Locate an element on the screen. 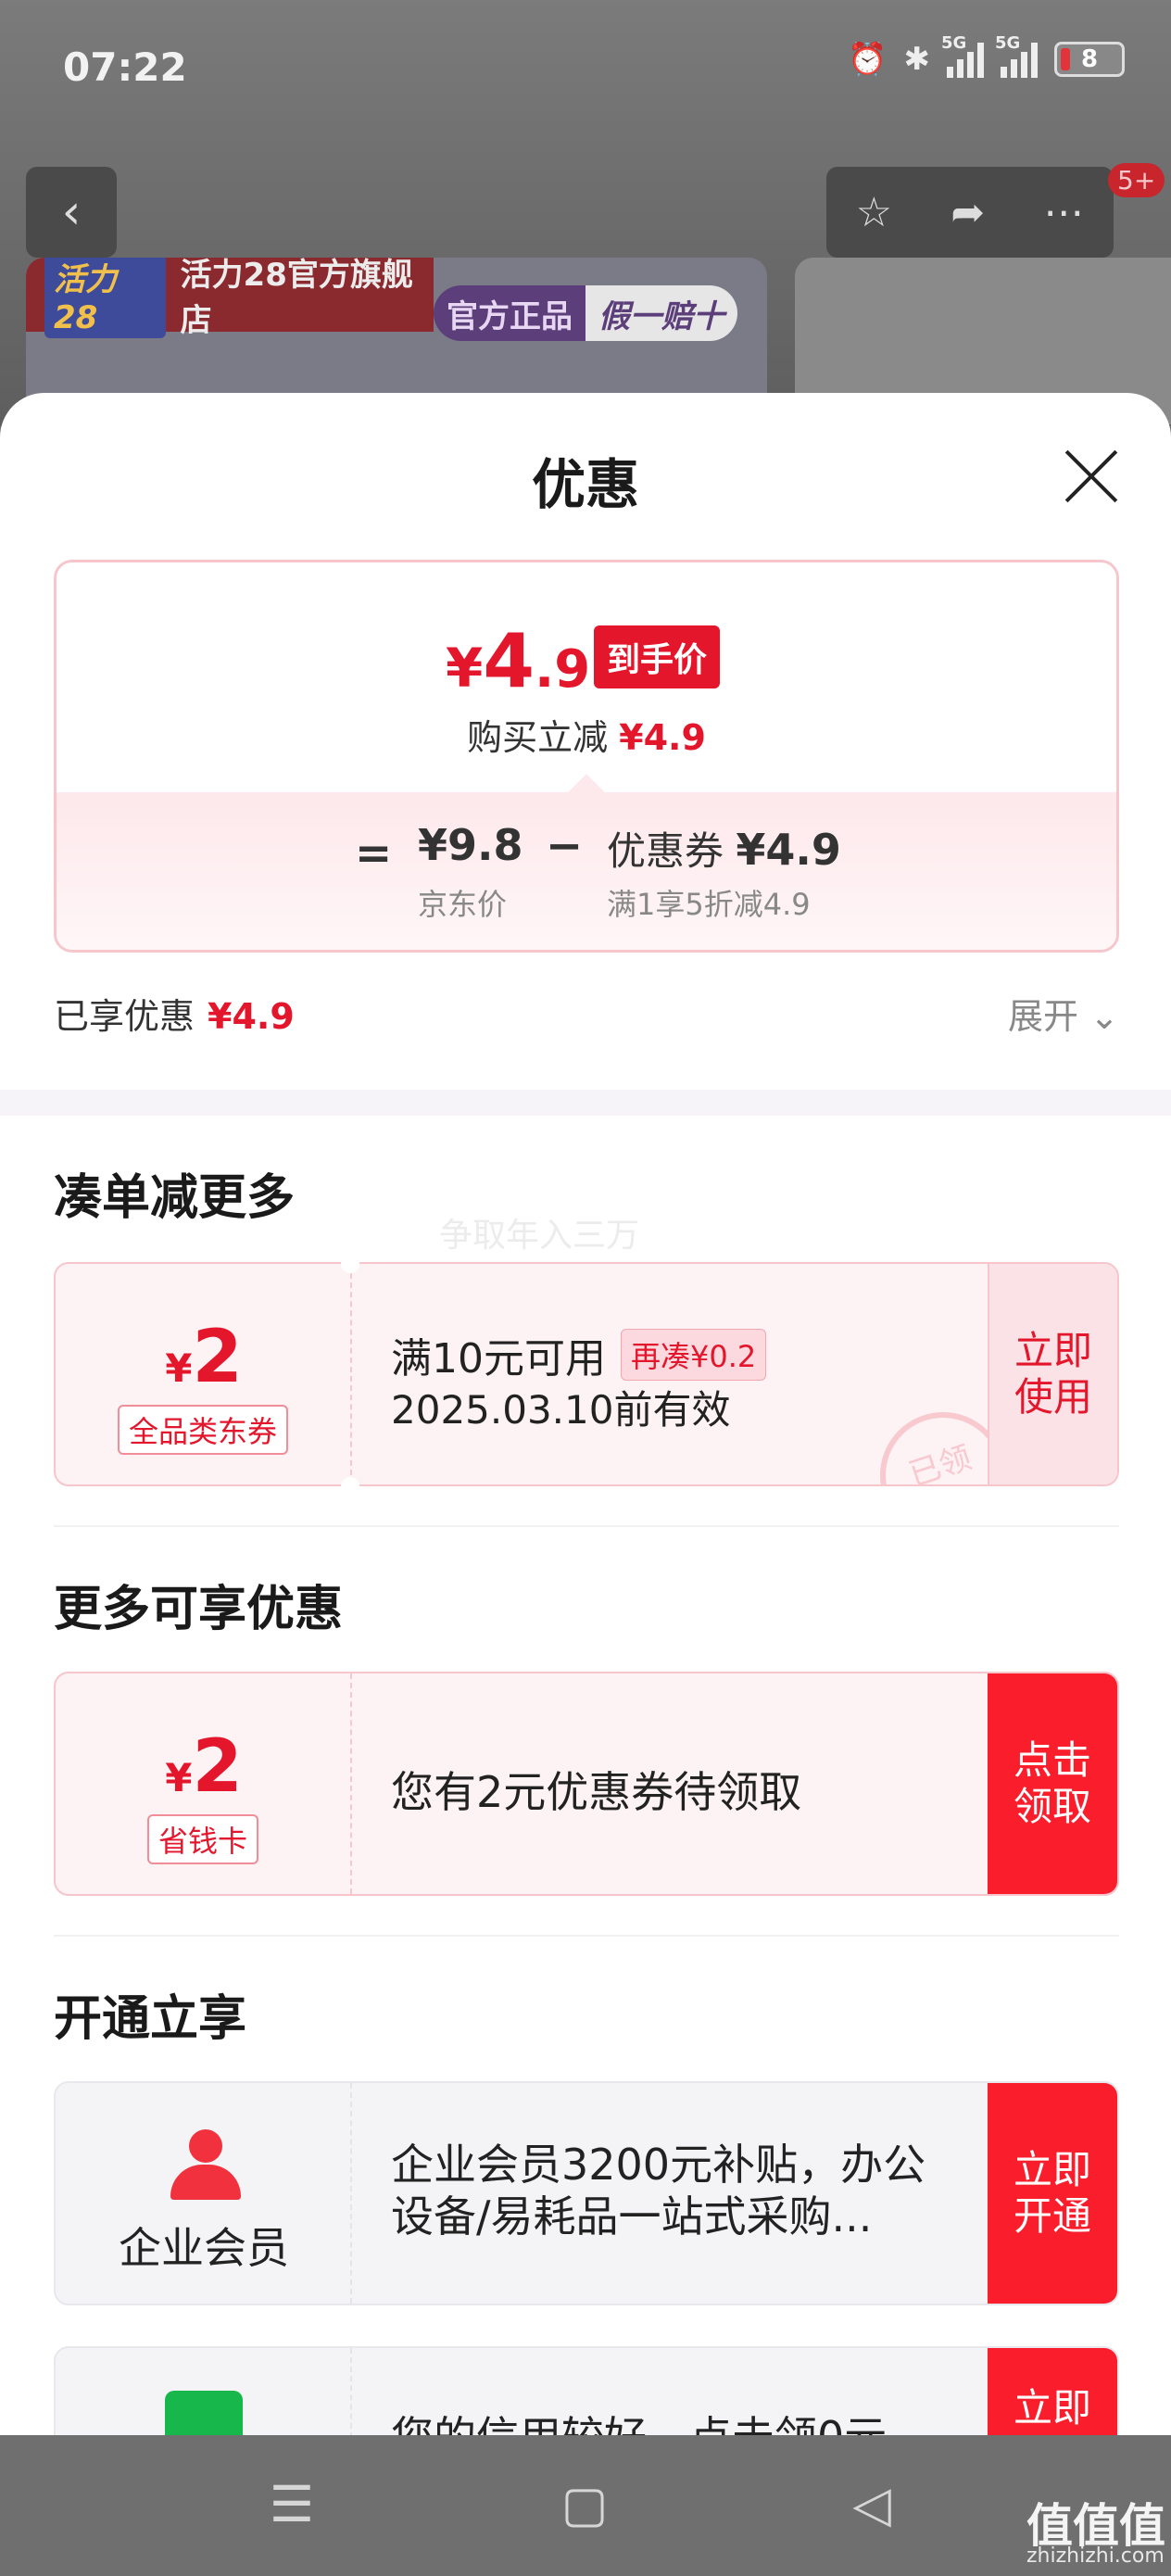 Image resolution: width=1171 pixels, height=2576 pixels. menu-icon: ☰ is located at coordinates (292, 2504).